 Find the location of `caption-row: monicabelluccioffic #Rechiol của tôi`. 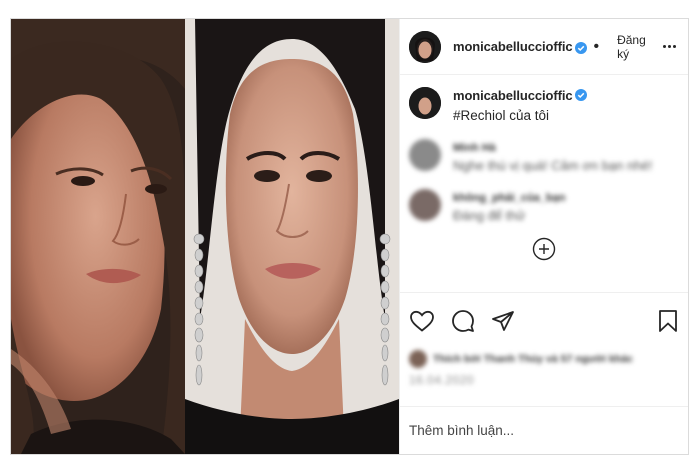

caption-row: monicabelluccioffic #Rechiol của tôi is located at coordinates (544, 106).